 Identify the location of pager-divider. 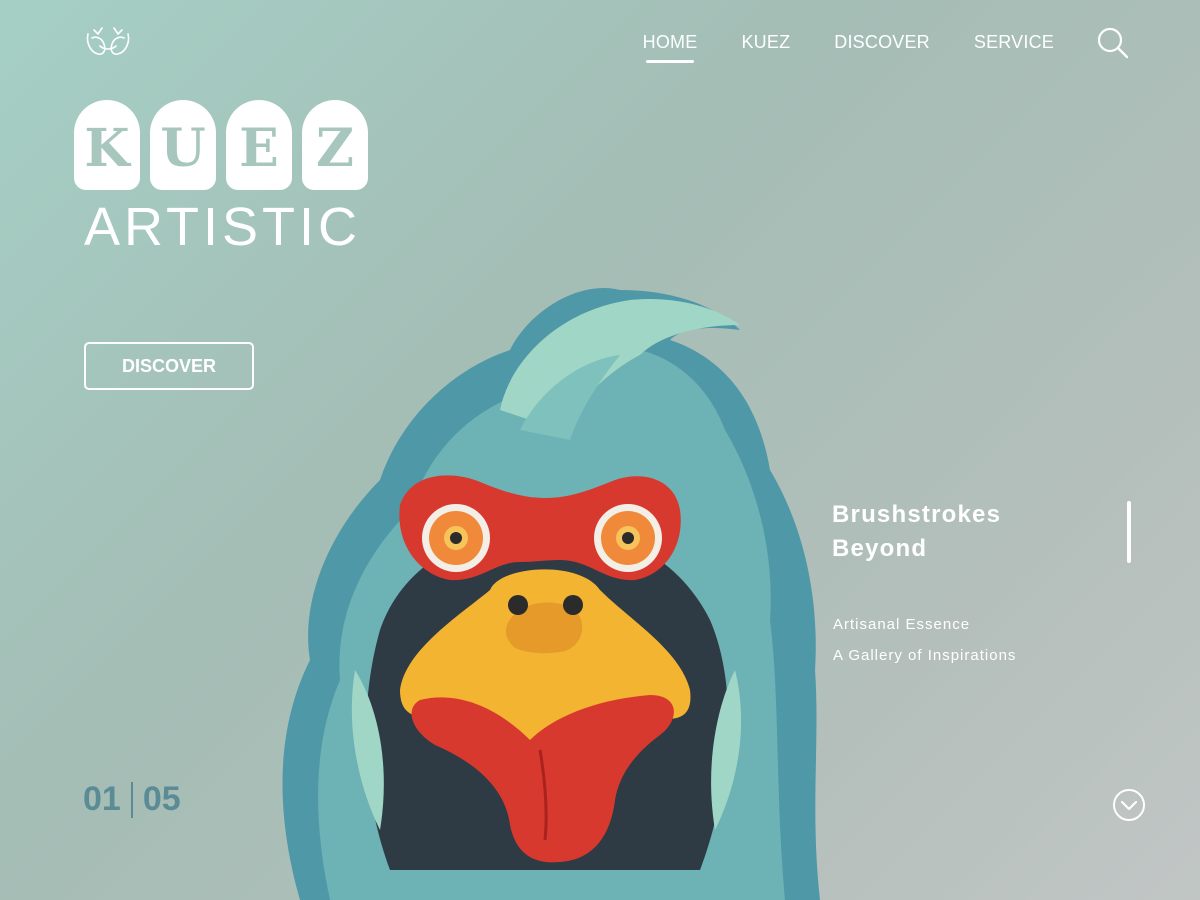
(131, 799).